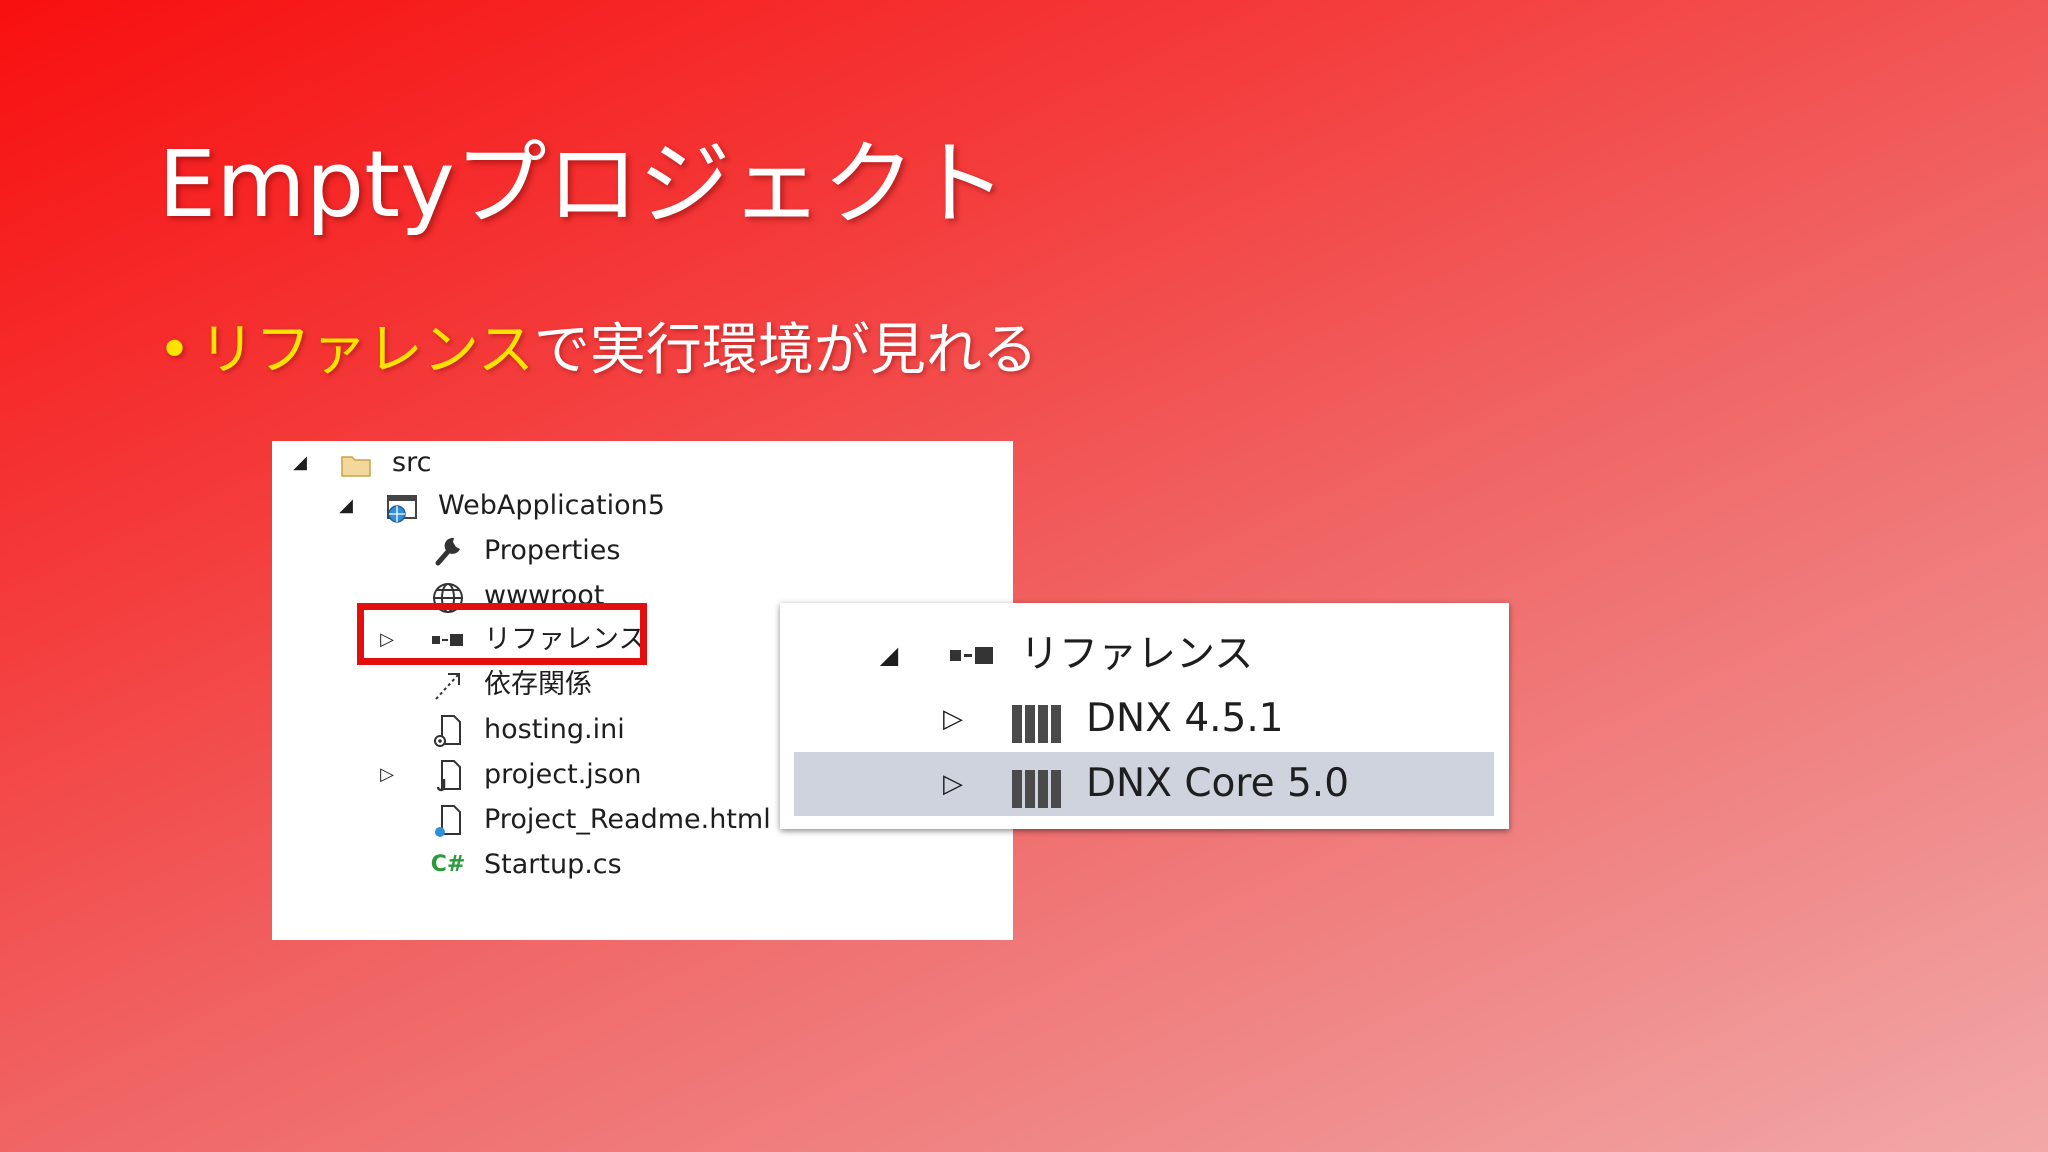 The image size is (2048, 1152). I want to click on tree-label-startup: Startup.cs, so click(553, 864).